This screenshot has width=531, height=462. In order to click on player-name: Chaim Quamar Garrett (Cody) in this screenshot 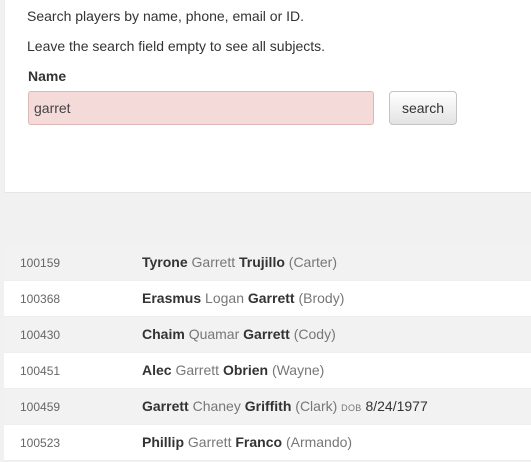, I will do `click(239, 334)`.